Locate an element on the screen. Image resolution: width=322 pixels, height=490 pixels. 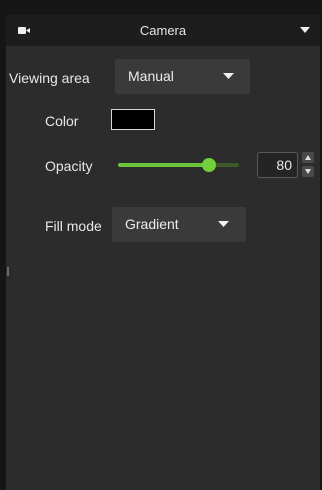
opacity-label: Opacity is located at coordinates (69, 166).